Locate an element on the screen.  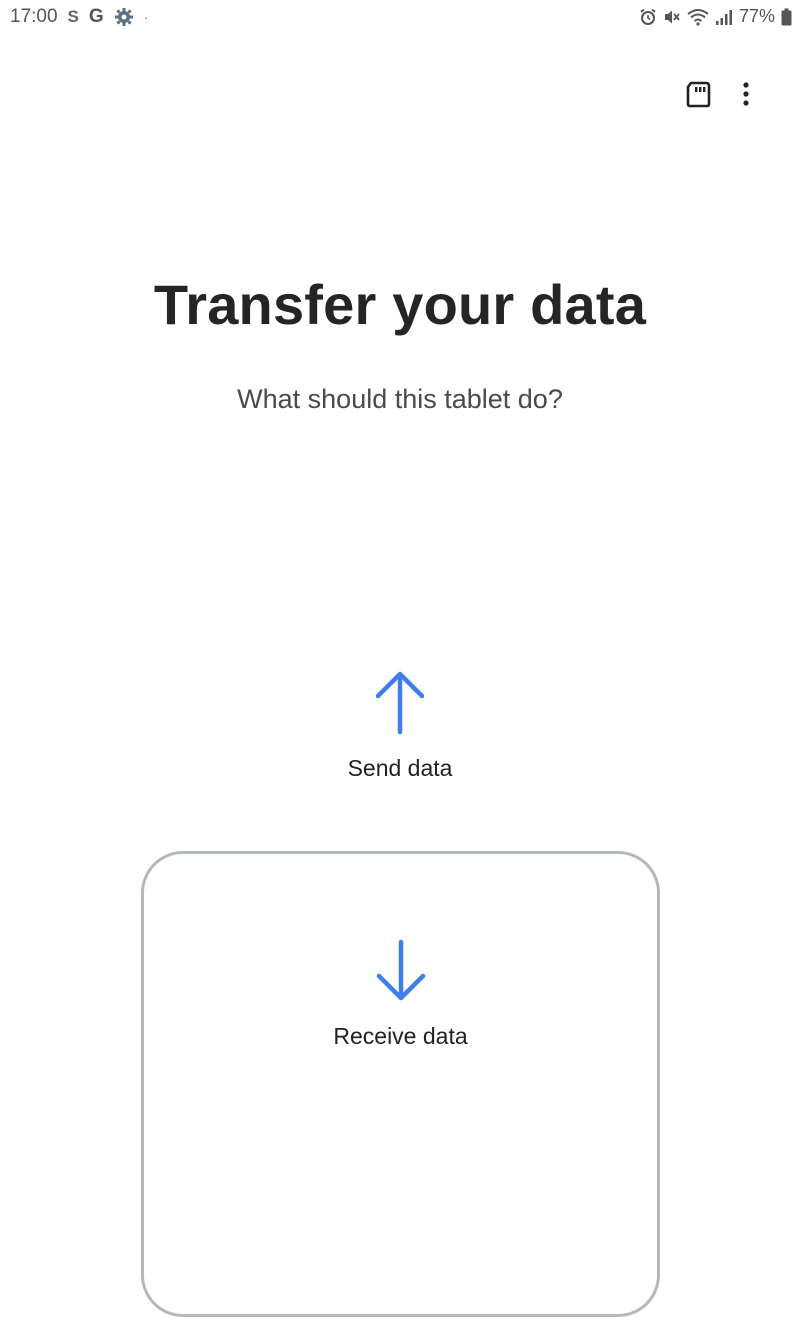
sd-card-icon is located at coordinates (698, 96).